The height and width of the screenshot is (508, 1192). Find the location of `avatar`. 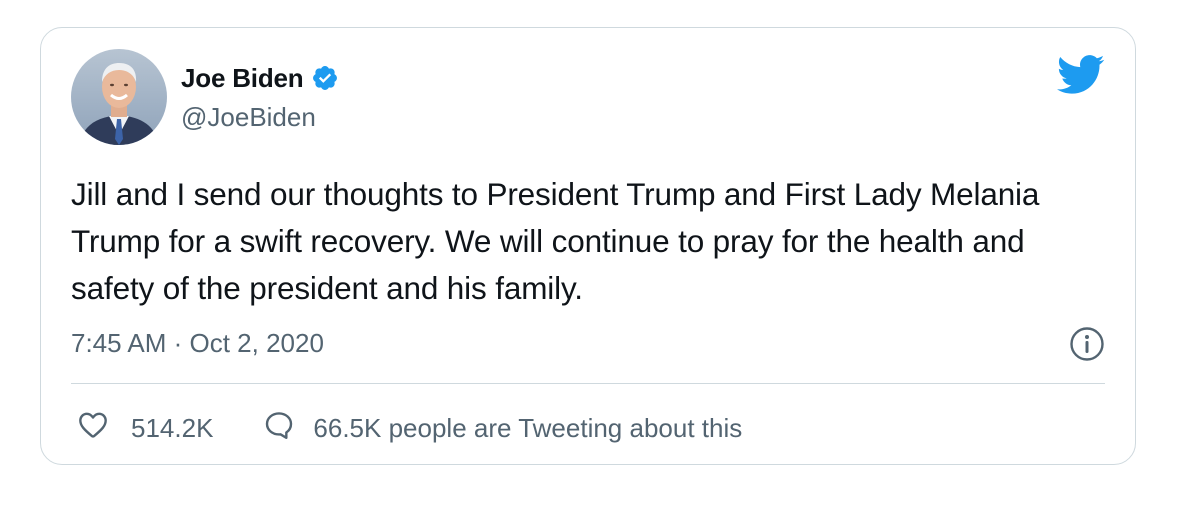

avatar is located at coordinates (119, 97).